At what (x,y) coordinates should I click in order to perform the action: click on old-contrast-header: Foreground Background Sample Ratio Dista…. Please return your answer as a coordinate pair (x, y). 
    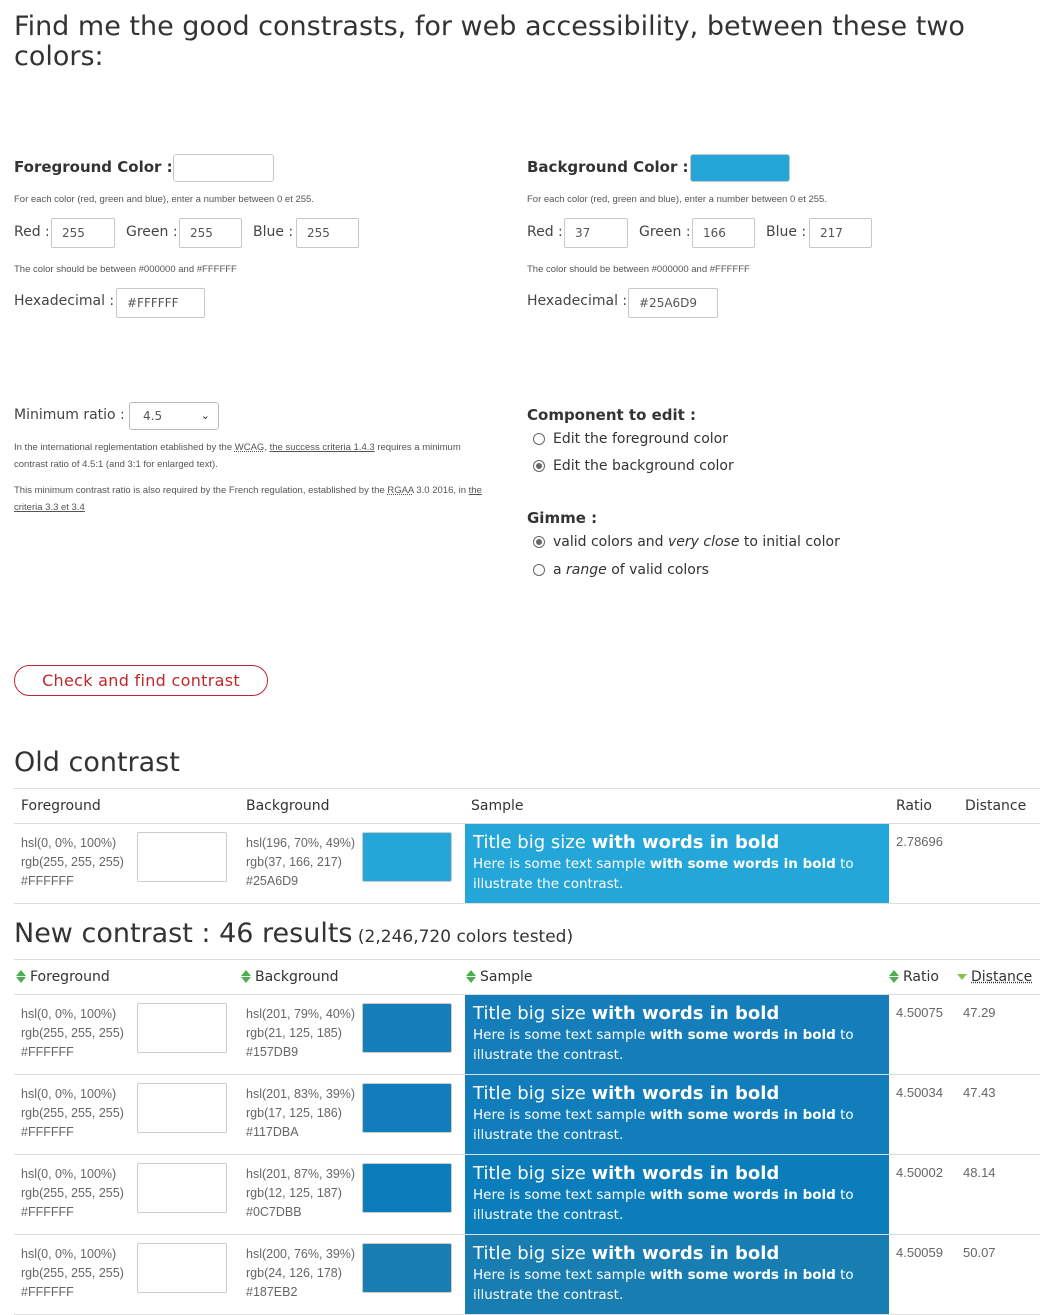
    Looking at the image, I should click on (527, 806).